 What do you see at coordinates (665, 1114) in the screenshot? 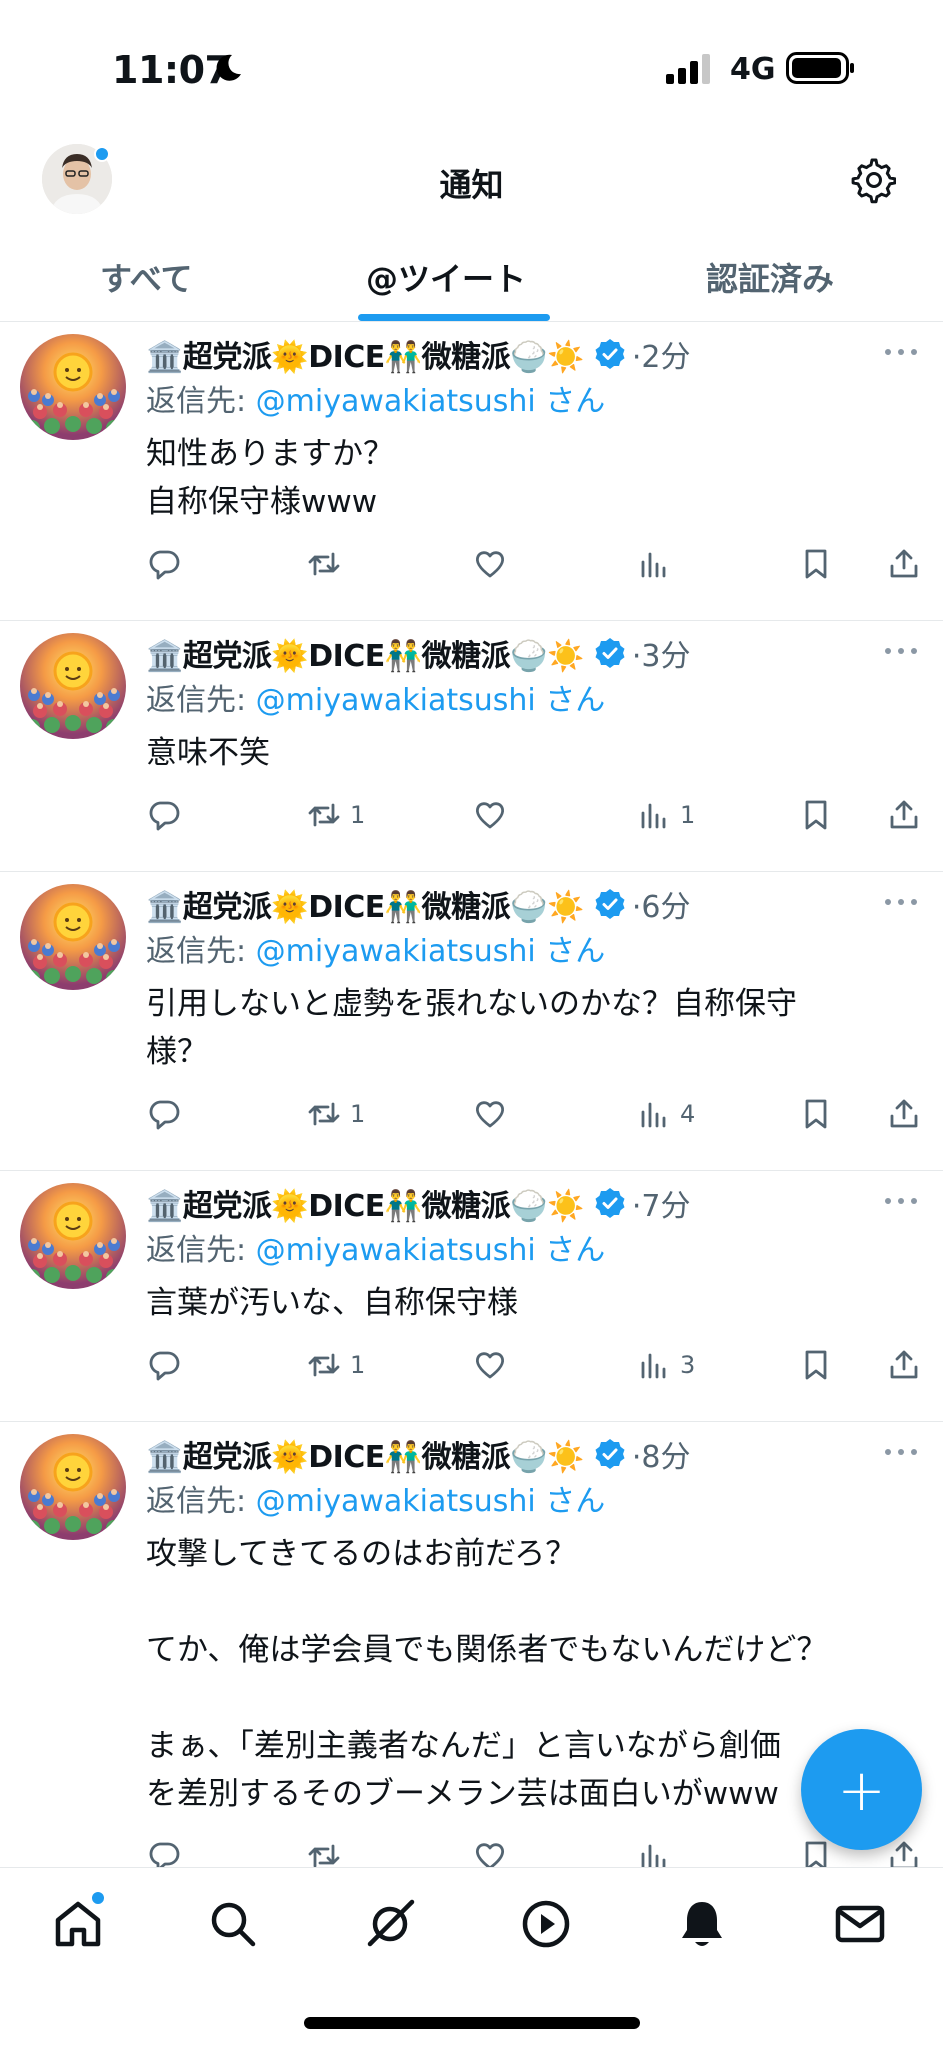
I see `views-button: 4` at bounding box center [665, 1114].